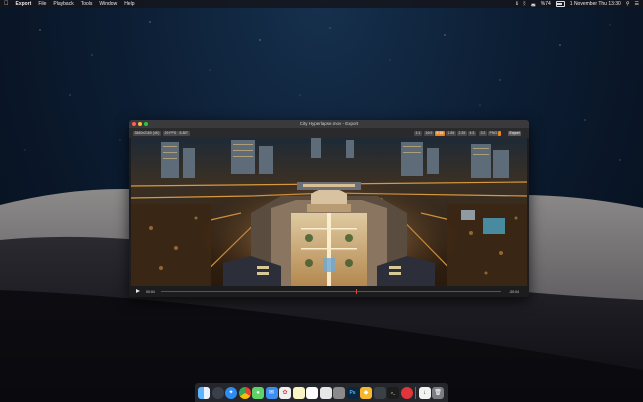 The width and height of the screenshot is (643, 402). I want to click on remaining-time: -00:04, so click(514, 291).